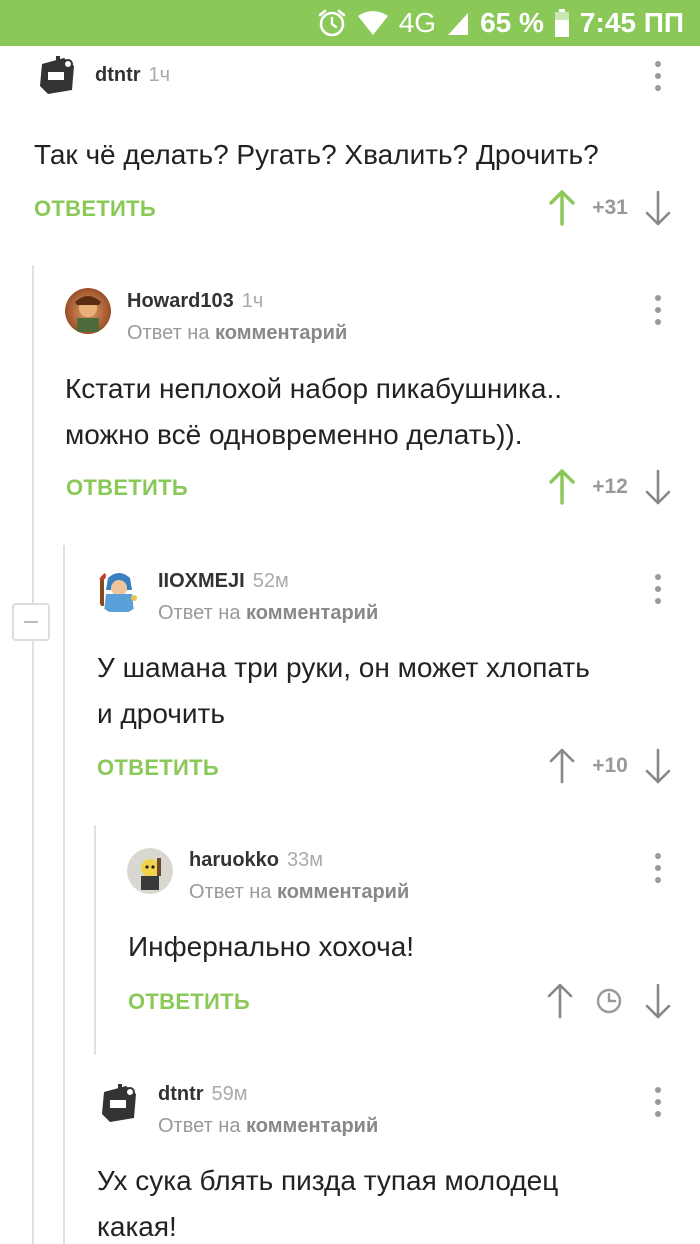  Describe the element at coordinates (561, 23) in the screenshot. I see `battery-icon` at that location.